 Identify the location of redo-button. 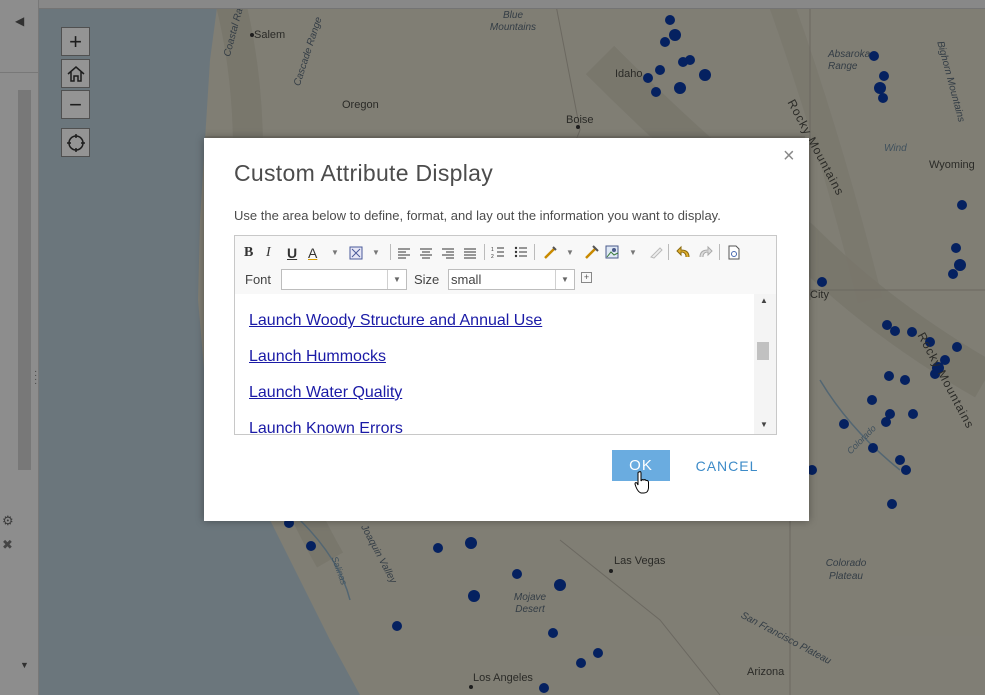
(705, 252).